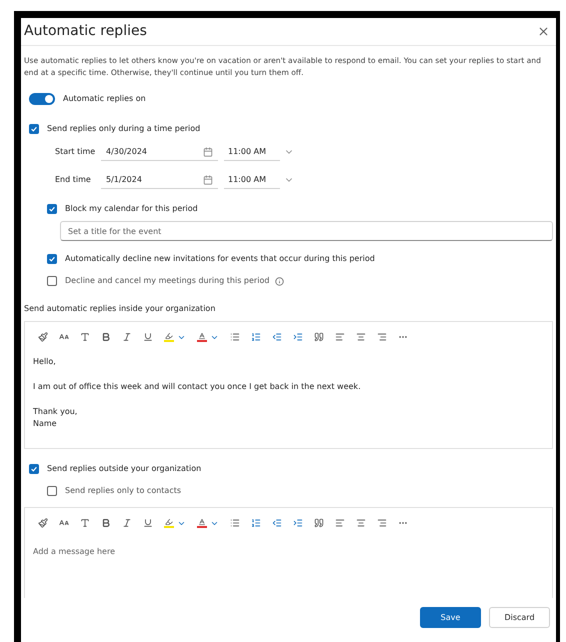 This screenshot has width=566, height=642. Describe the element at coordinates (519, 617) in the screenshot. I see `discard-button: Discard` at that location.